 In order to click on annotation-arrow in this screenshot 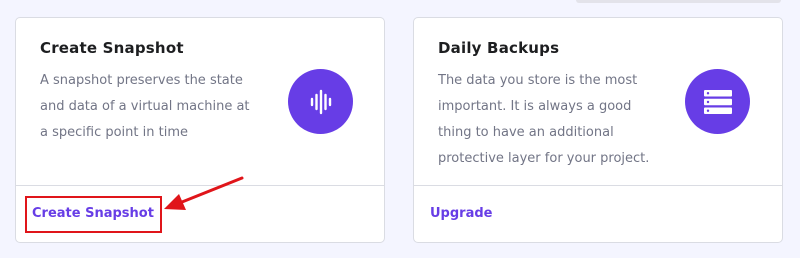, I will do `click(204, 193)`.